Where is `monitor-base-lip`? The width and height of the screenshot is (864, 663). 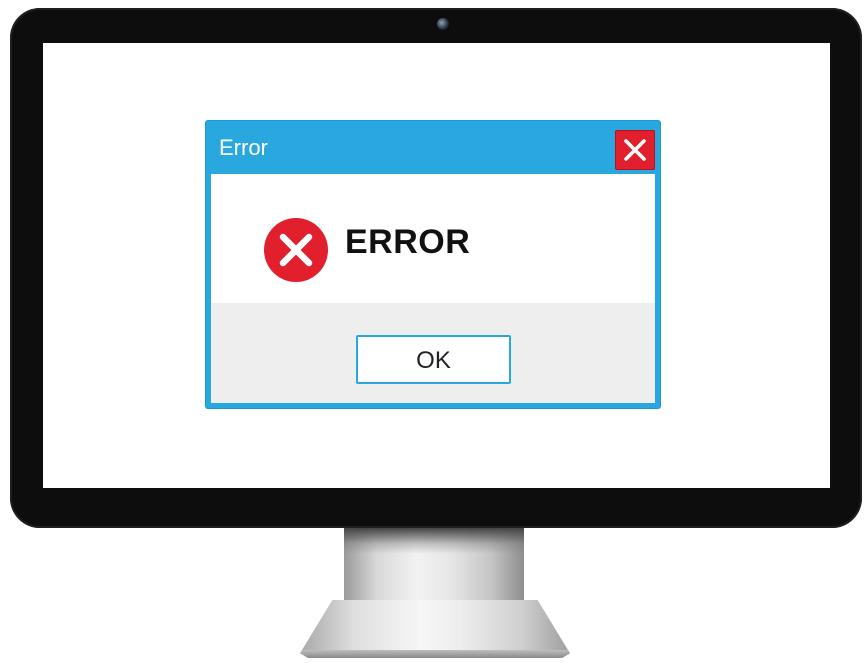
monitor-base-lip is located at coordinates (435, 654).